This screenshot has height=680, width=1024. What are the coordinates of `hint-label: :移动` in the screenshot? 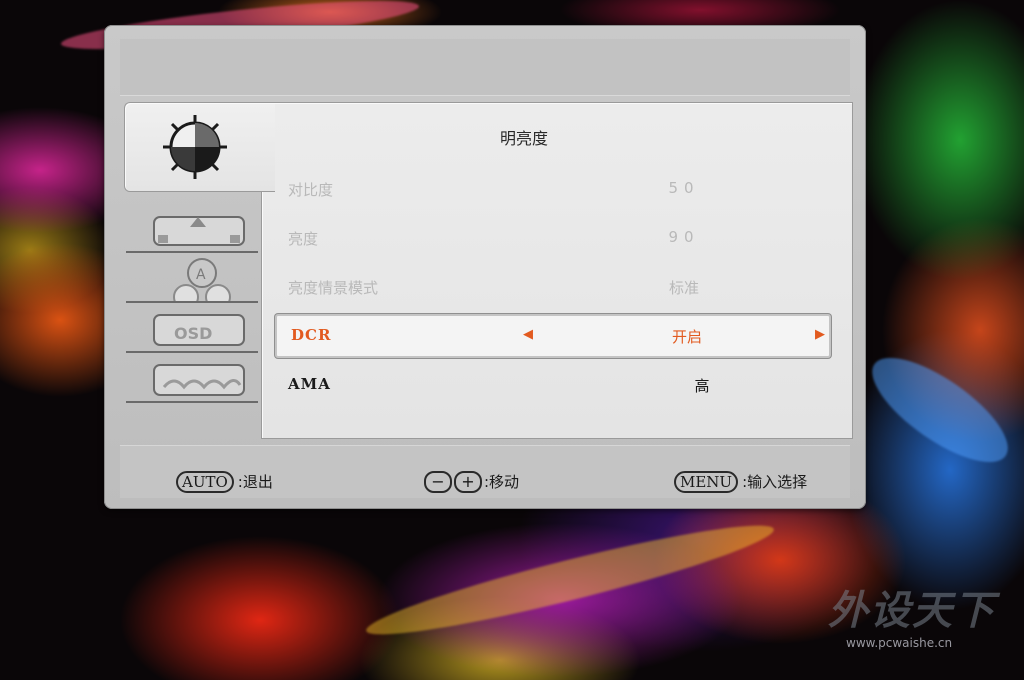 It's located at (502, 482).